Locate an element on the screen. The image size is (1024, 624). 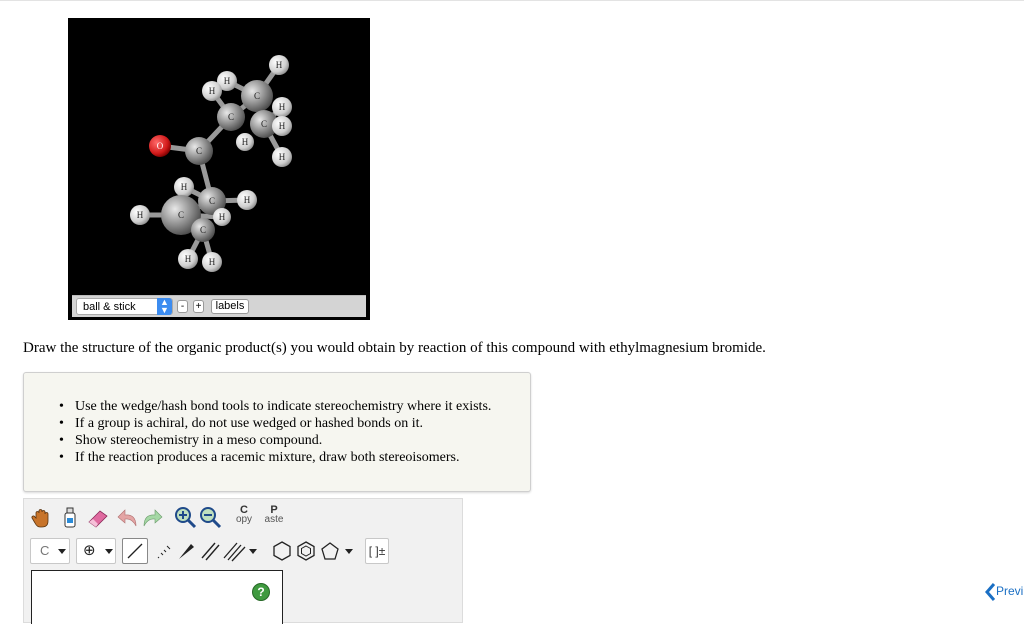
eraser-button is located at coordinates (98, 518).